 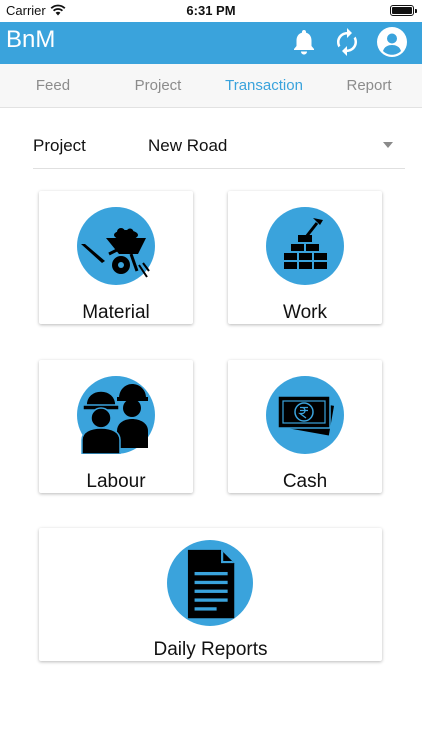 What do you see at coordinates (304, 42) in the screenshot?
I see `bell-icon` at bounding box center [304, 42].